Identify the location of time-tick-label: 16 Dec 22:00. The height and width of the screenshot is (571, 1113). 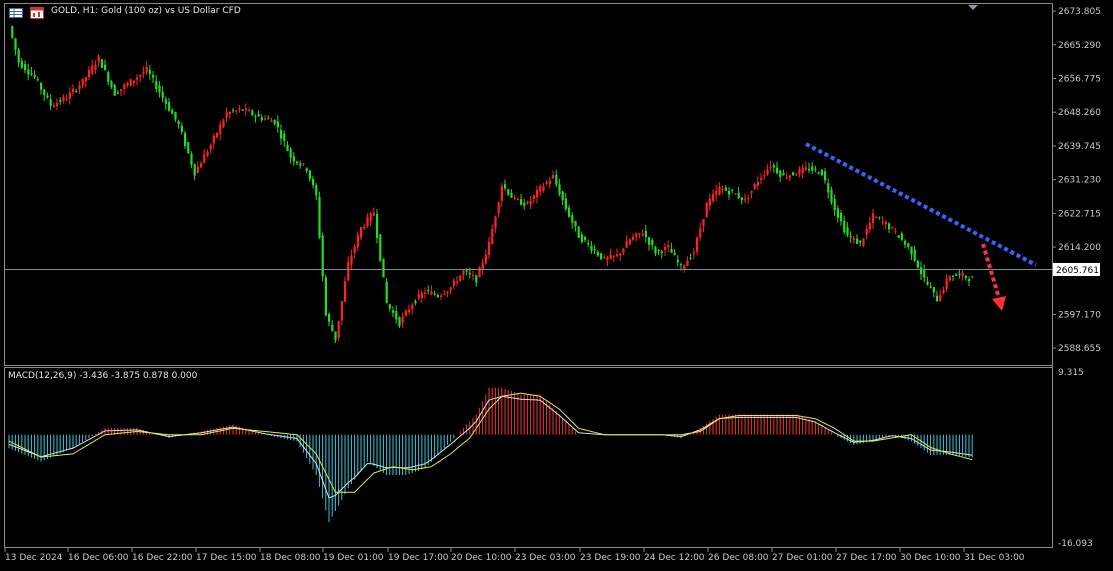
(162, 558).